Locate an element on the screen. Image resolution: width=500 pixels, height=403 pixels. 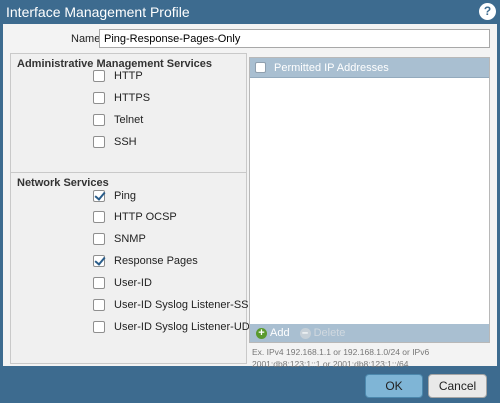
dialog-titlebar: Interface Management Profile ? is located at coordinates (250, 12).